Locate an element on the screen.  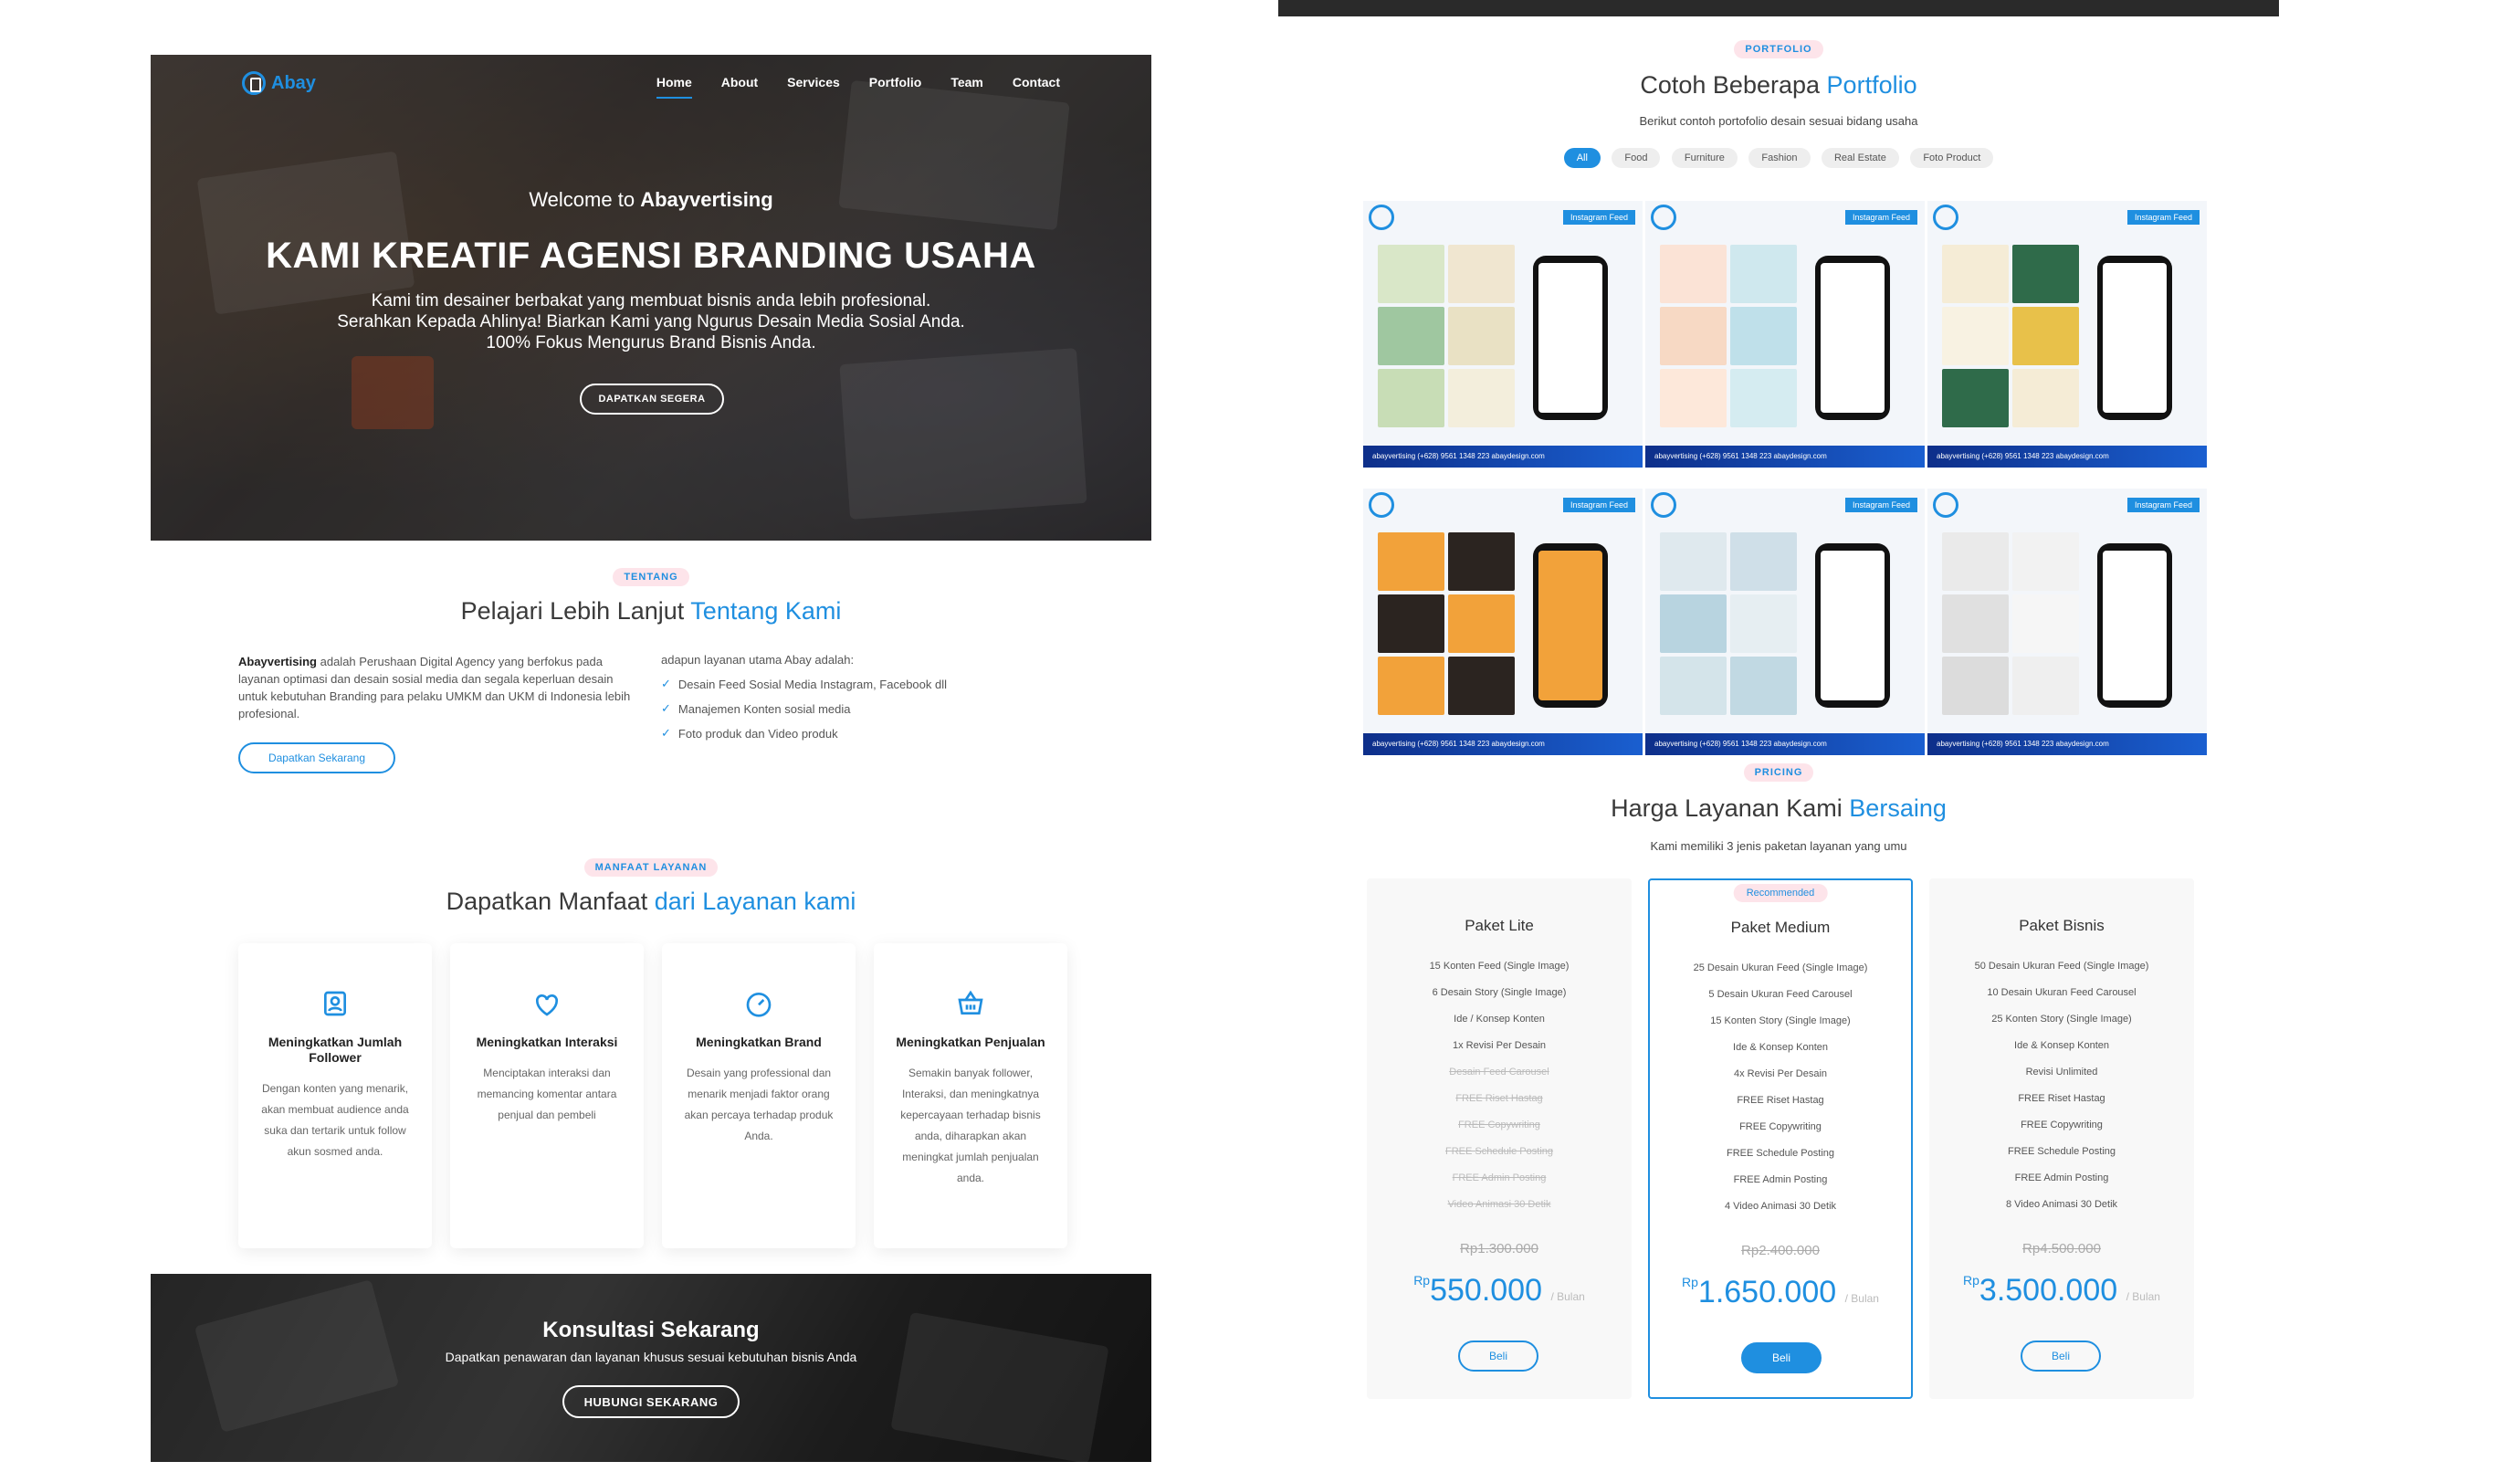
plan-old-price: Rp1.300.000 is located at coordinates (1499, 1248).